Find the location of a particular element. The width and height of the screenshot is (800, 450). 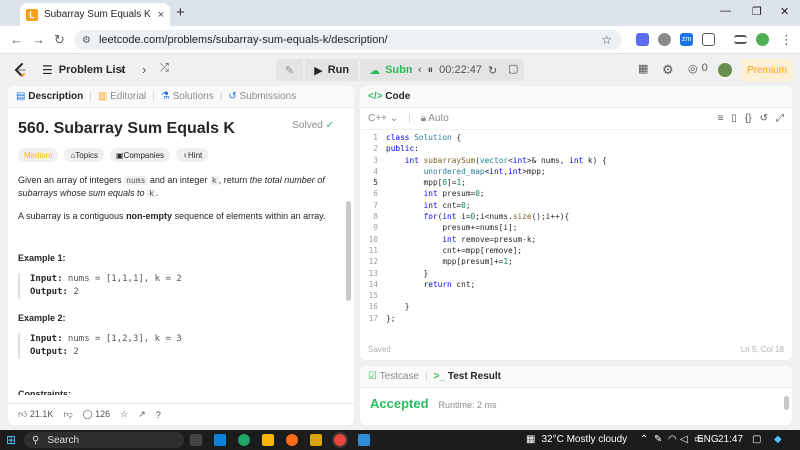

next-problem-icon: › is located at coordinates (144, 69).